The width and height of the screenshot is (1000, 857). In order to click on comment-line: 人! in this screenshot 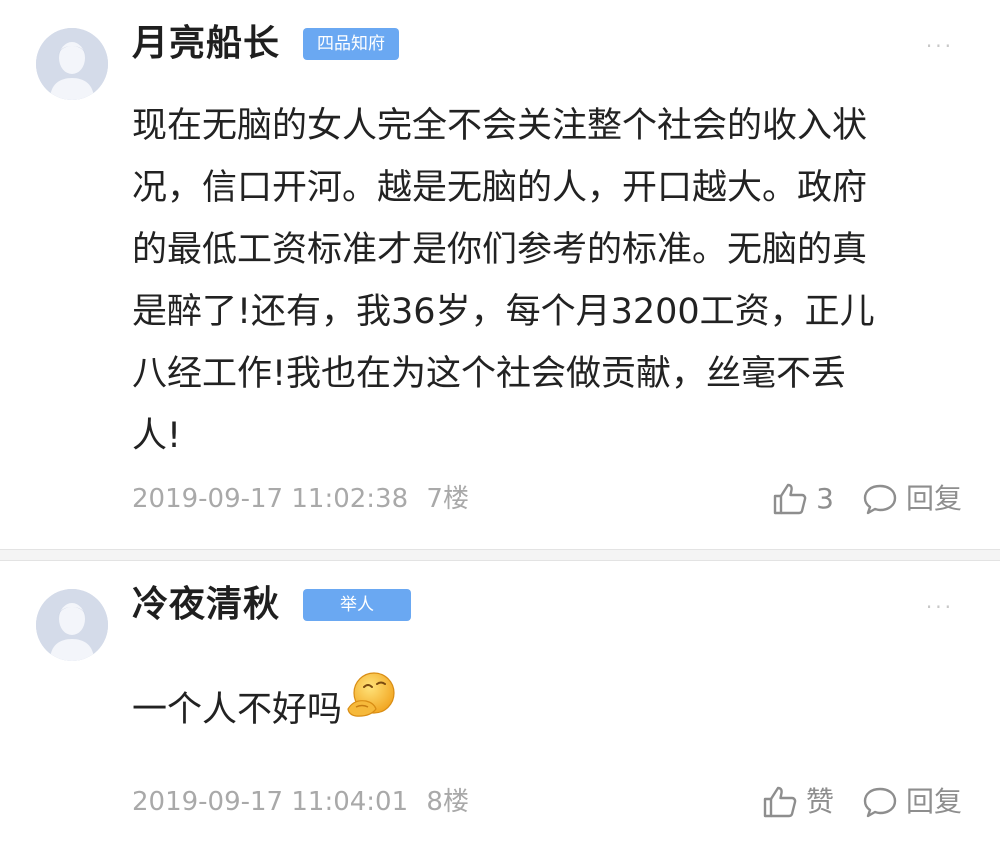, I will do `click(157, 436)`.